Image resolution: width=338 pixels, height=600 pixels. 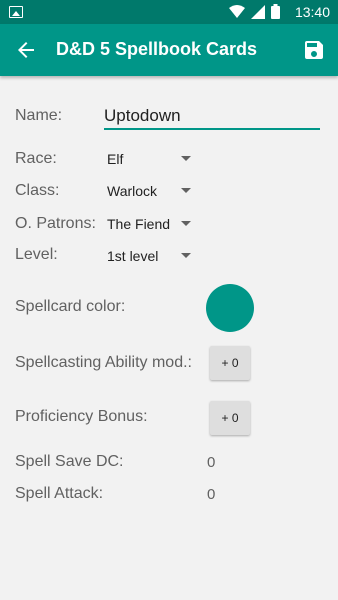 I want to click on patrons-label: O. Patrons:, so click(x=55, y=223).